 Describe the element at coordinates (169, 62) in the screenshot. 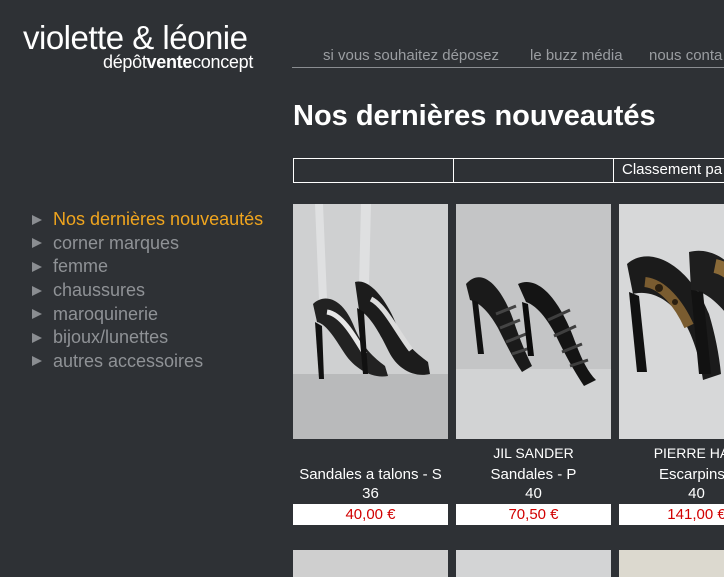

I see `logo-tagline-part-2: vente` at that location.